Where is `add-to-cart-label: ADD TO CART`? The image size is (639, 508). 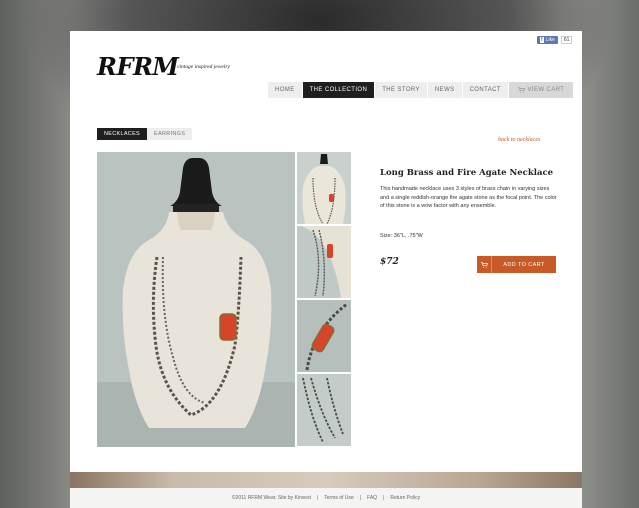 add-to-cart-label: ADD TO CART is located at coordinates (524, 264).